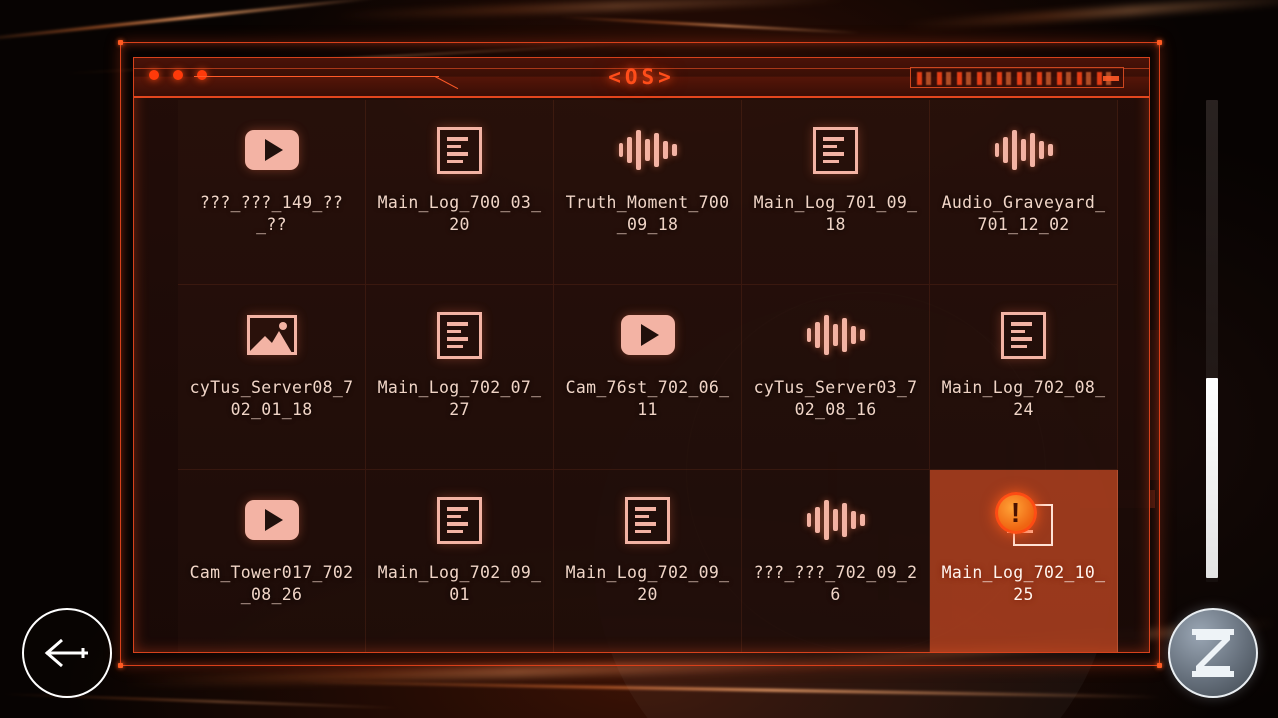  I want to click on file-item-label: Main_Log_702_07_27, so click(459, 398).